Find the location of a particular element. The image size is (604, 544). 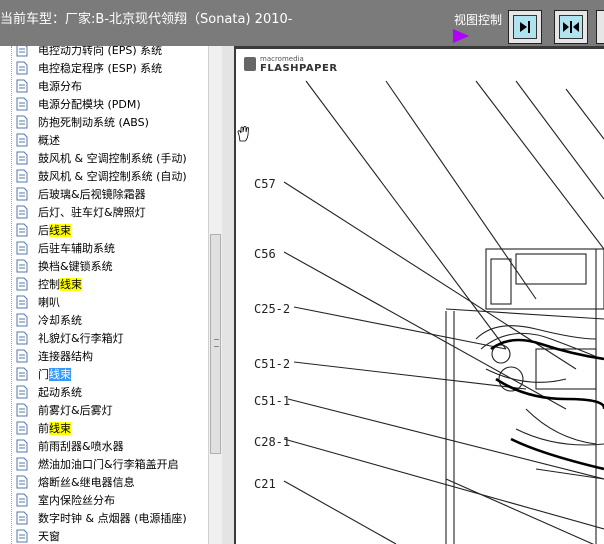

sidebar-item: 喇叭 is located at coordinates (103, 302).